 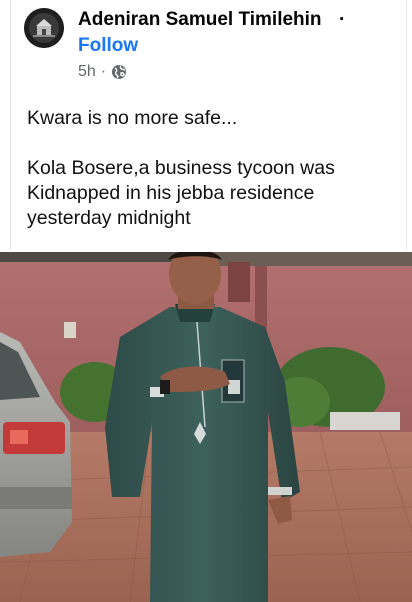 I want to click on follow-button: Follow, so click(x=108, y=46).